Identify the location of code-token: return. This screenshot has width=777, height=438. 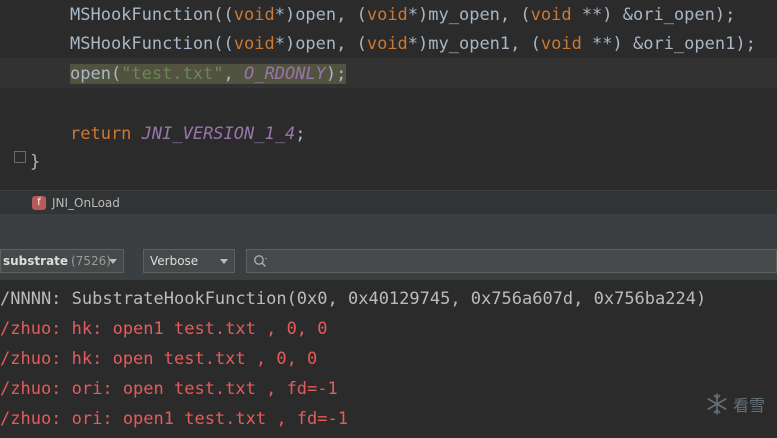
(106, 134).